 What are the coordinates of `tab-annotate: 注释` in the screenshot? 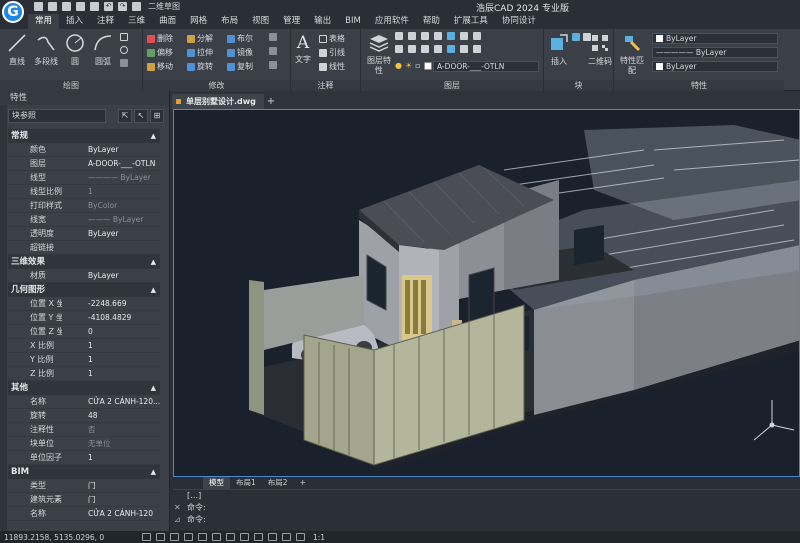 It's located at (105, 21).